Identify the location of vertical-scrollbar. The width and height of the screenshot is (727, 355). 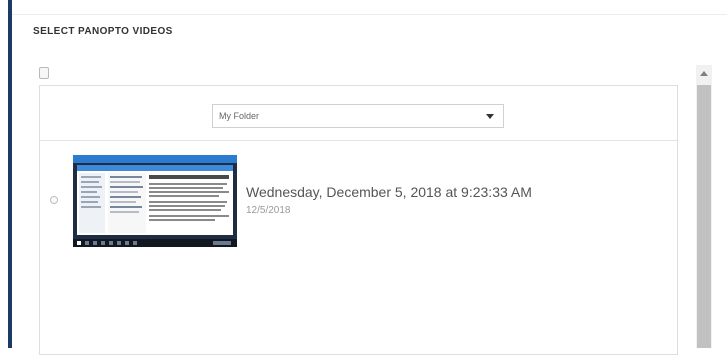
(704, 206).